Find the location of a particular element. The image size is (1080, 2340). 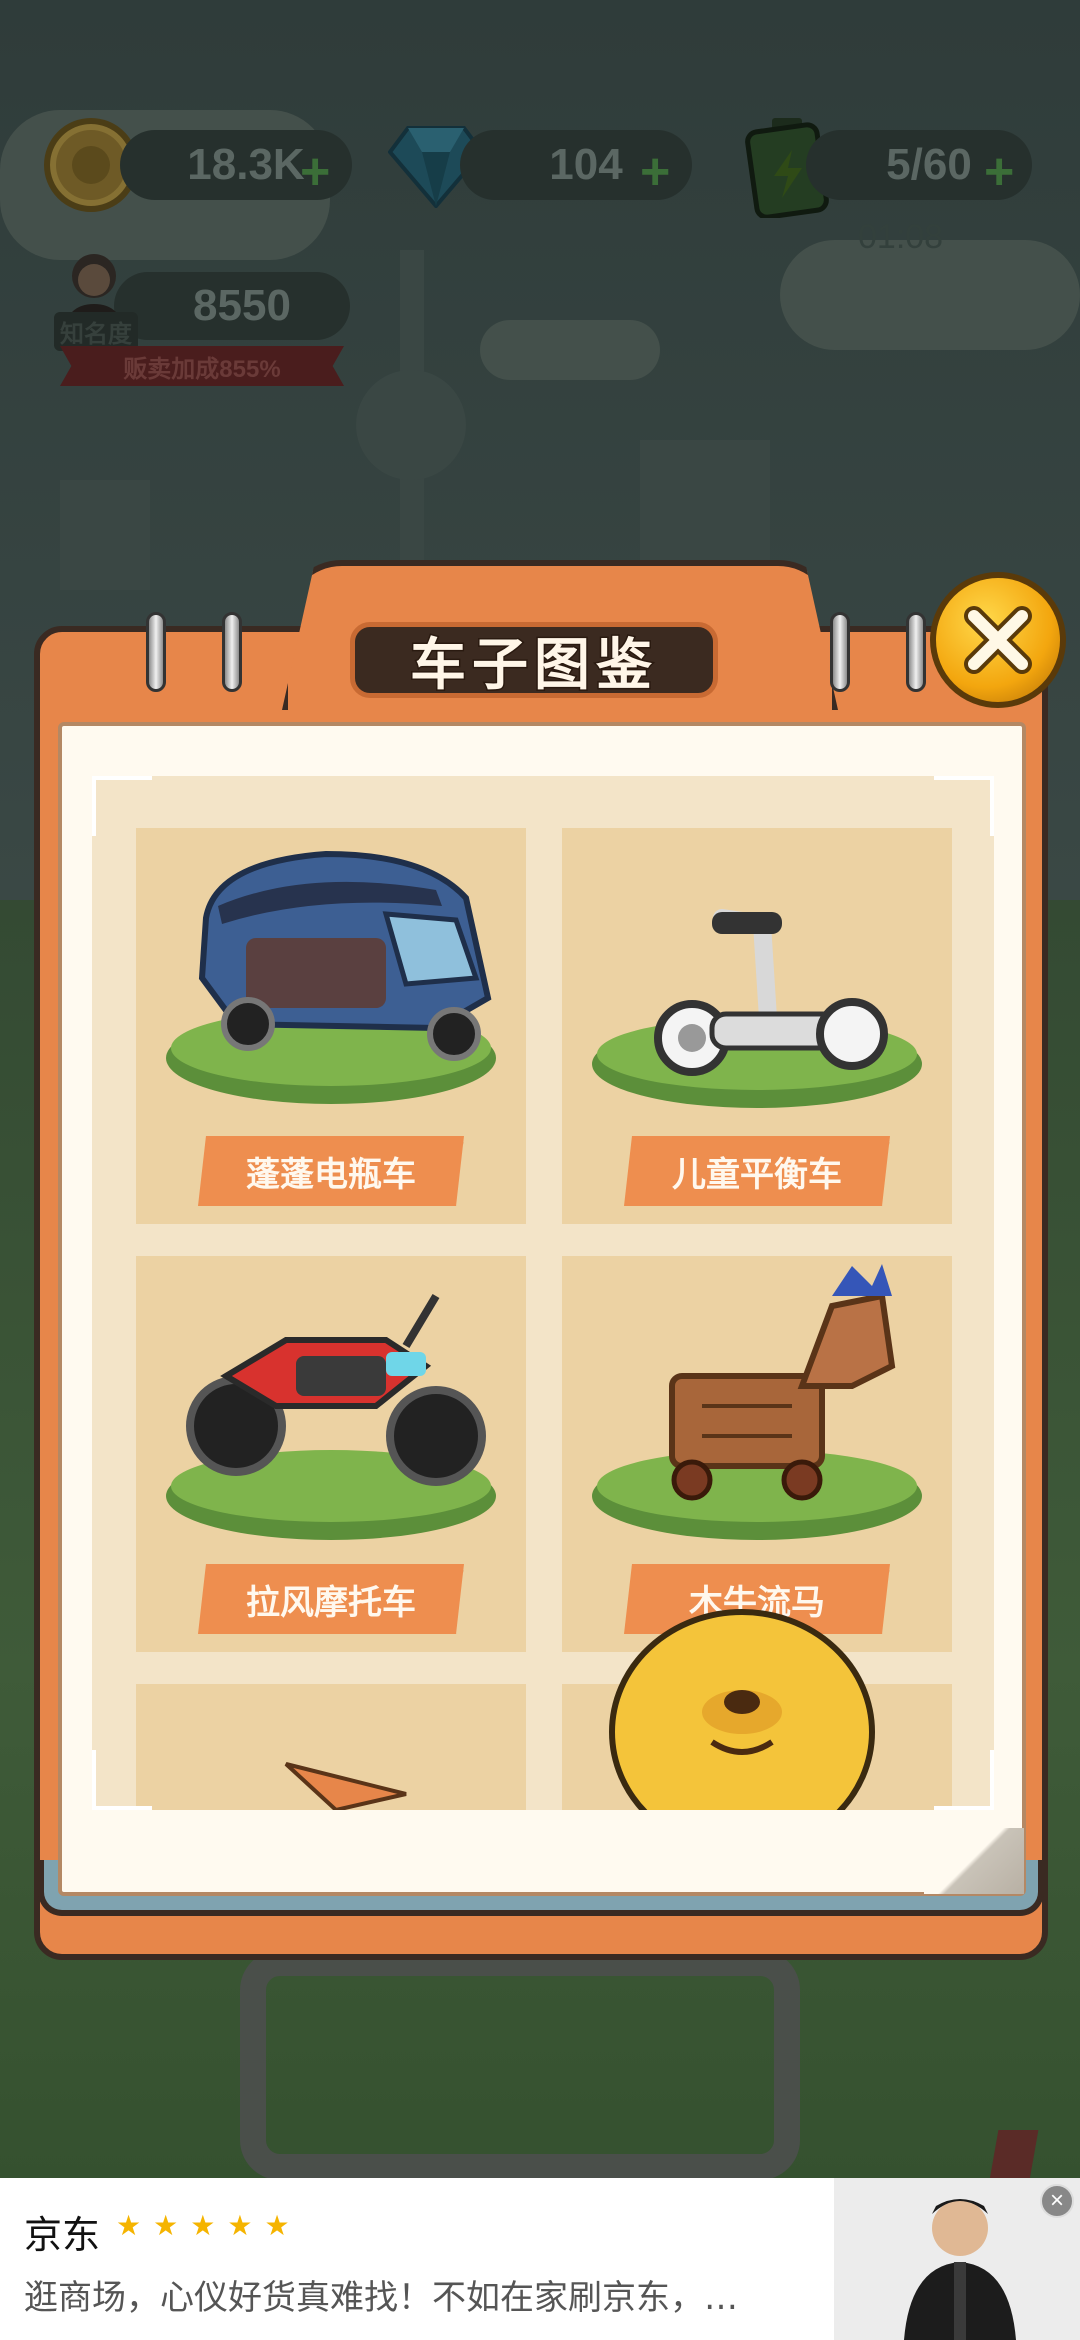

motorcycle-icon is located at coordinates (331, 1416).